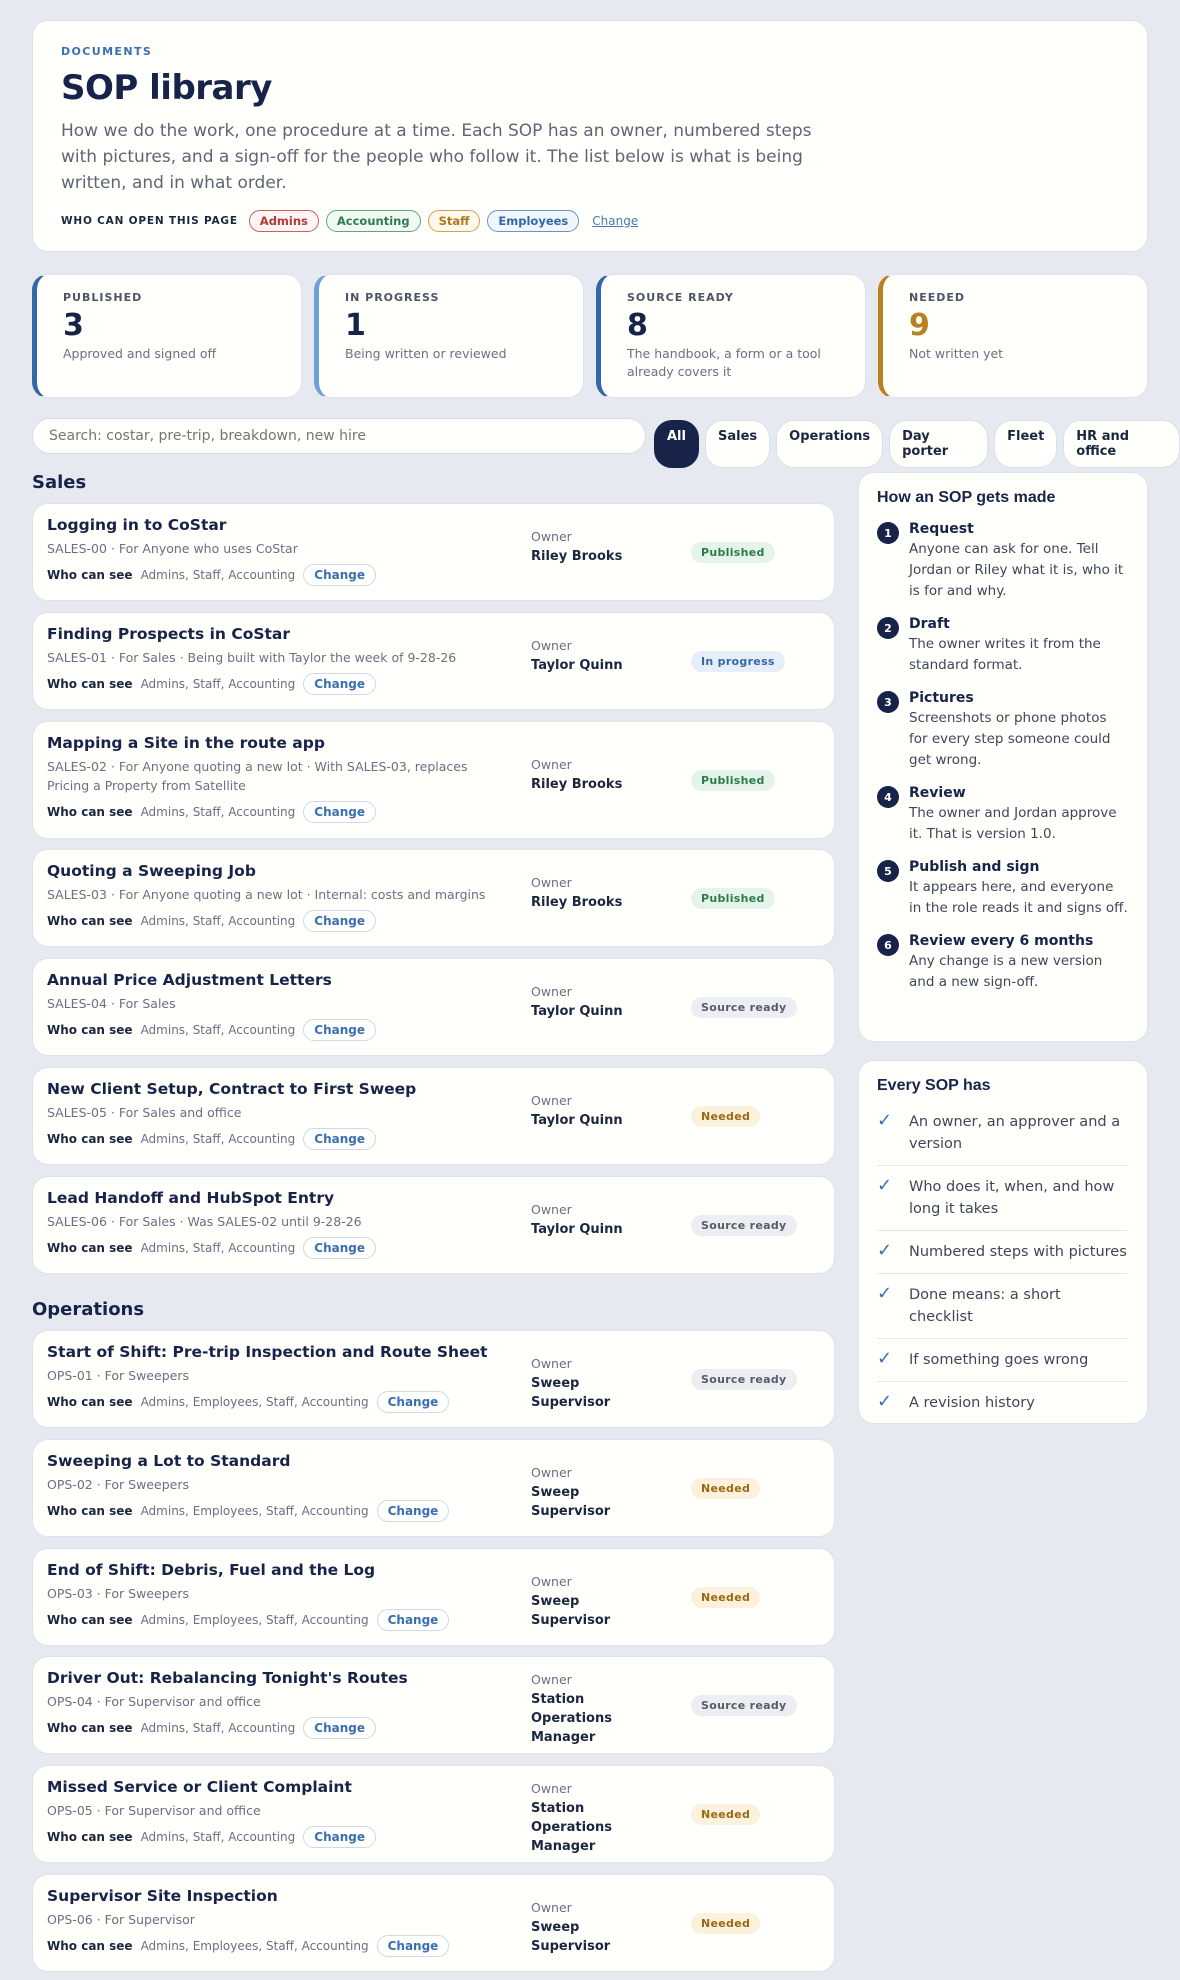 This screenshot has height=1980, width=1180. What do you see at coordinates (166, 88) in the screenshot?
I see `page-title: SOP library` at bounding box center [166, 88].